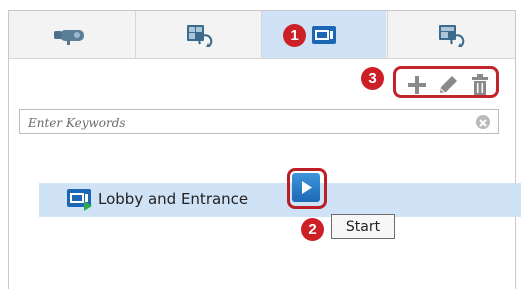  I want to click on tab-view, so click(198, 34).